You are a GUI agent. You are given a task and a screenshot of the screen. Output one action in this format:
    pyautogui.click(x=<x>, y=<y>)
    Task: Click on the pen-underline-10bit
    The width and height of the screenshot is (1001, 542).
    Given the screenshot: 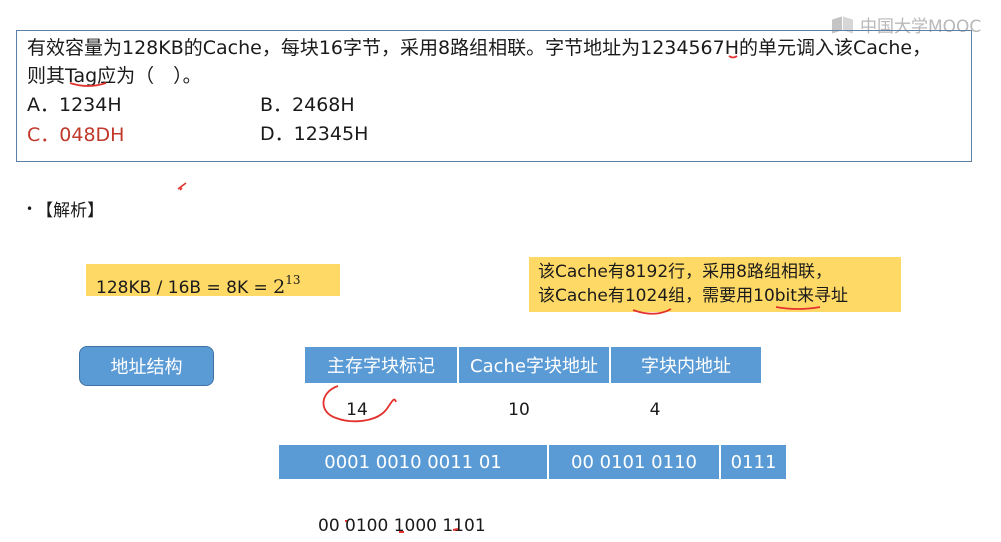 What is the action you would take?
    pyautogui.click(x=798, y=308)
    